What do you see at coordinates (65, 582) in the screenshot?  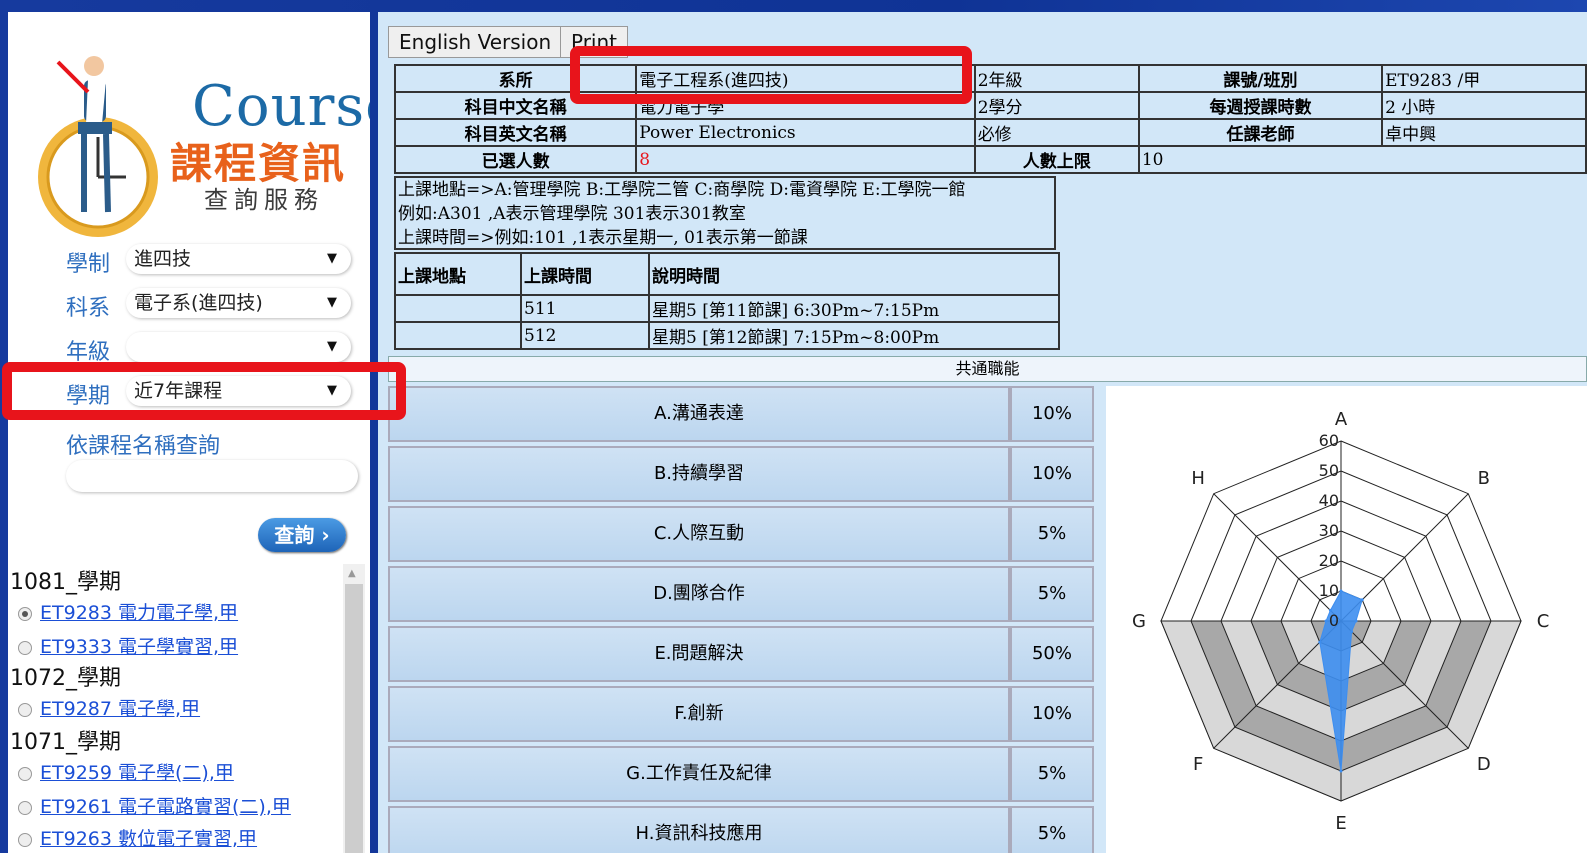 I see `semester-heading: 1081_學期` at bounding box center [65, 582].